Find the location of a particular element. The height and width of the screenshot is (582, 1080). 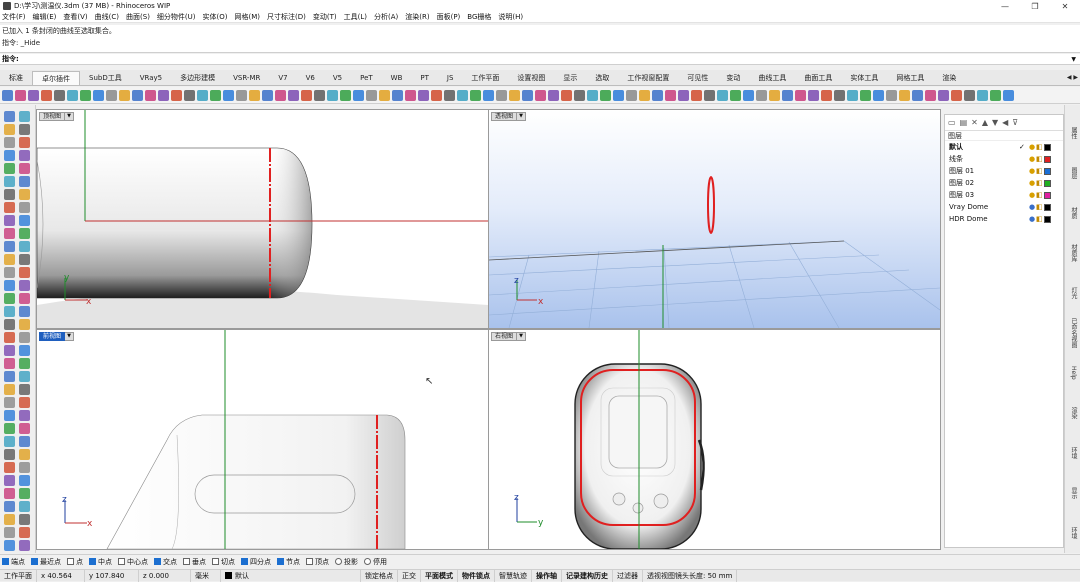

toolbar-tab: 显示 is located at coordinates (570, 78).